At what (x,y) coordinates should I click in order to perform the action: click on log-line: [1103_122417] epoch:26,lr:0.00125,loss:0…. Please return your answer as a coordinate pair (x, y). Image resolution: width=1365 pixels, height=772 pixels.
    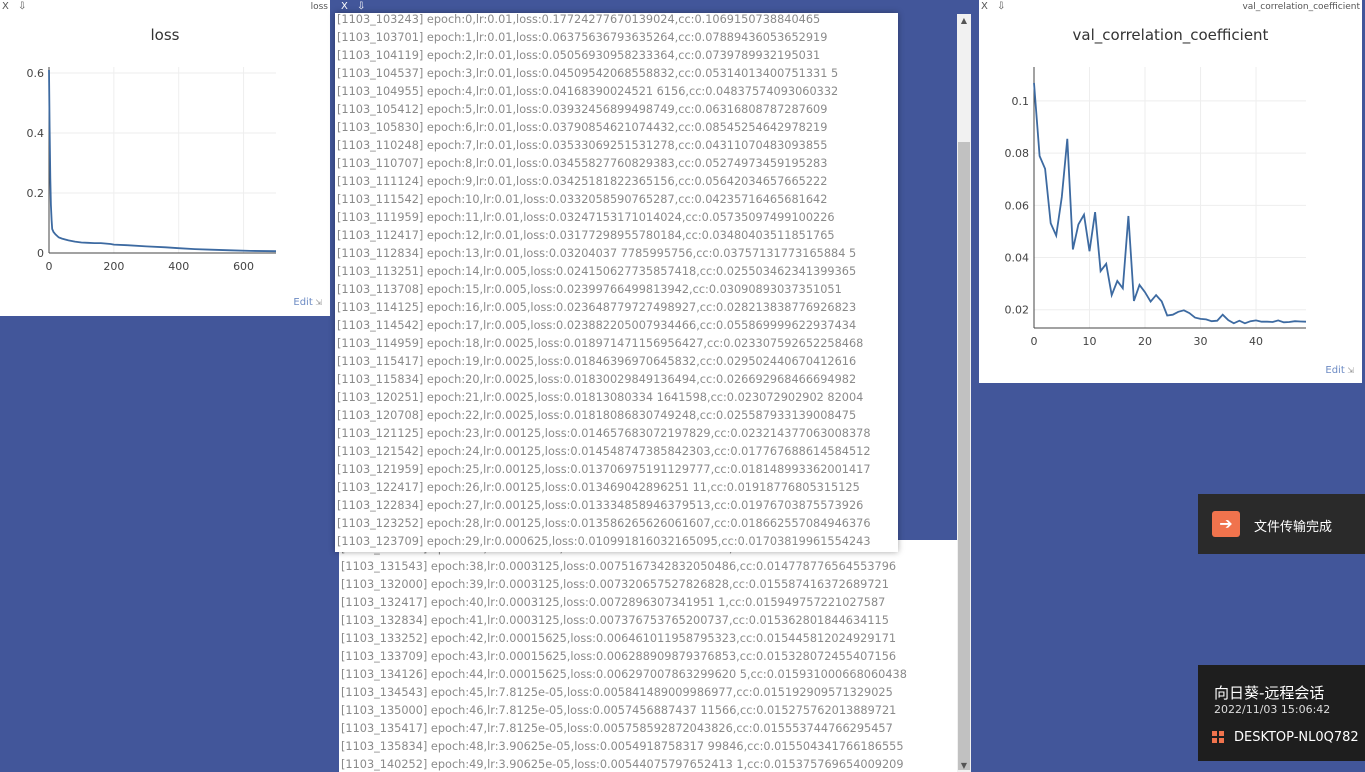
    Looking at the image, I should click on (598, 487).